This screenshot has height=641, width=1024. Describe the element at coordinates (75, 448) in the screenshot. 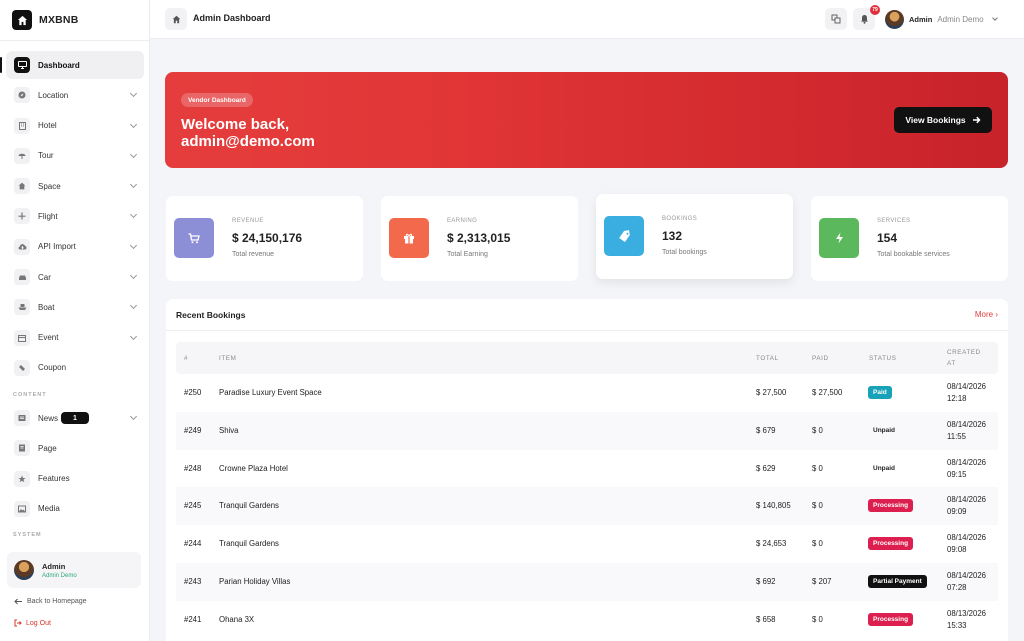

I see `sidebar-item-page: Page` at that location.